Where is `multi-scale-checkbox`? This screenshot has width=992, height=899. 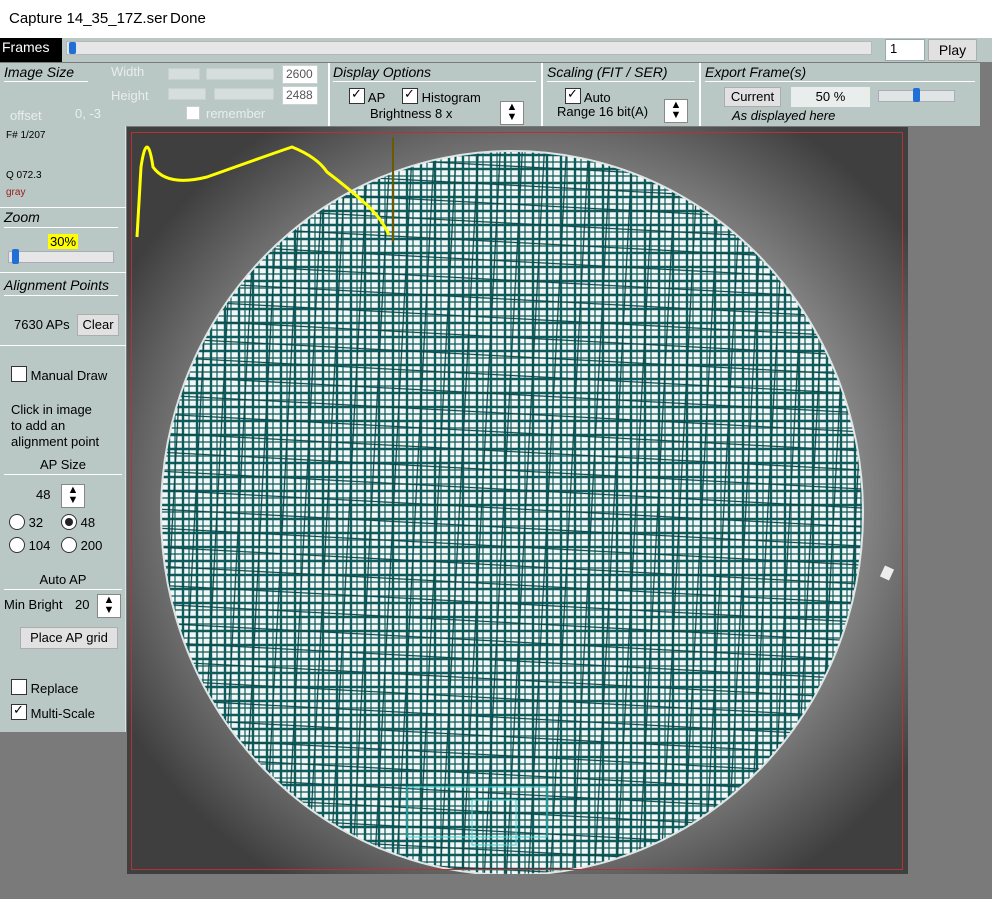
multi-scale-checkbox is located at coordinates (19, 711).